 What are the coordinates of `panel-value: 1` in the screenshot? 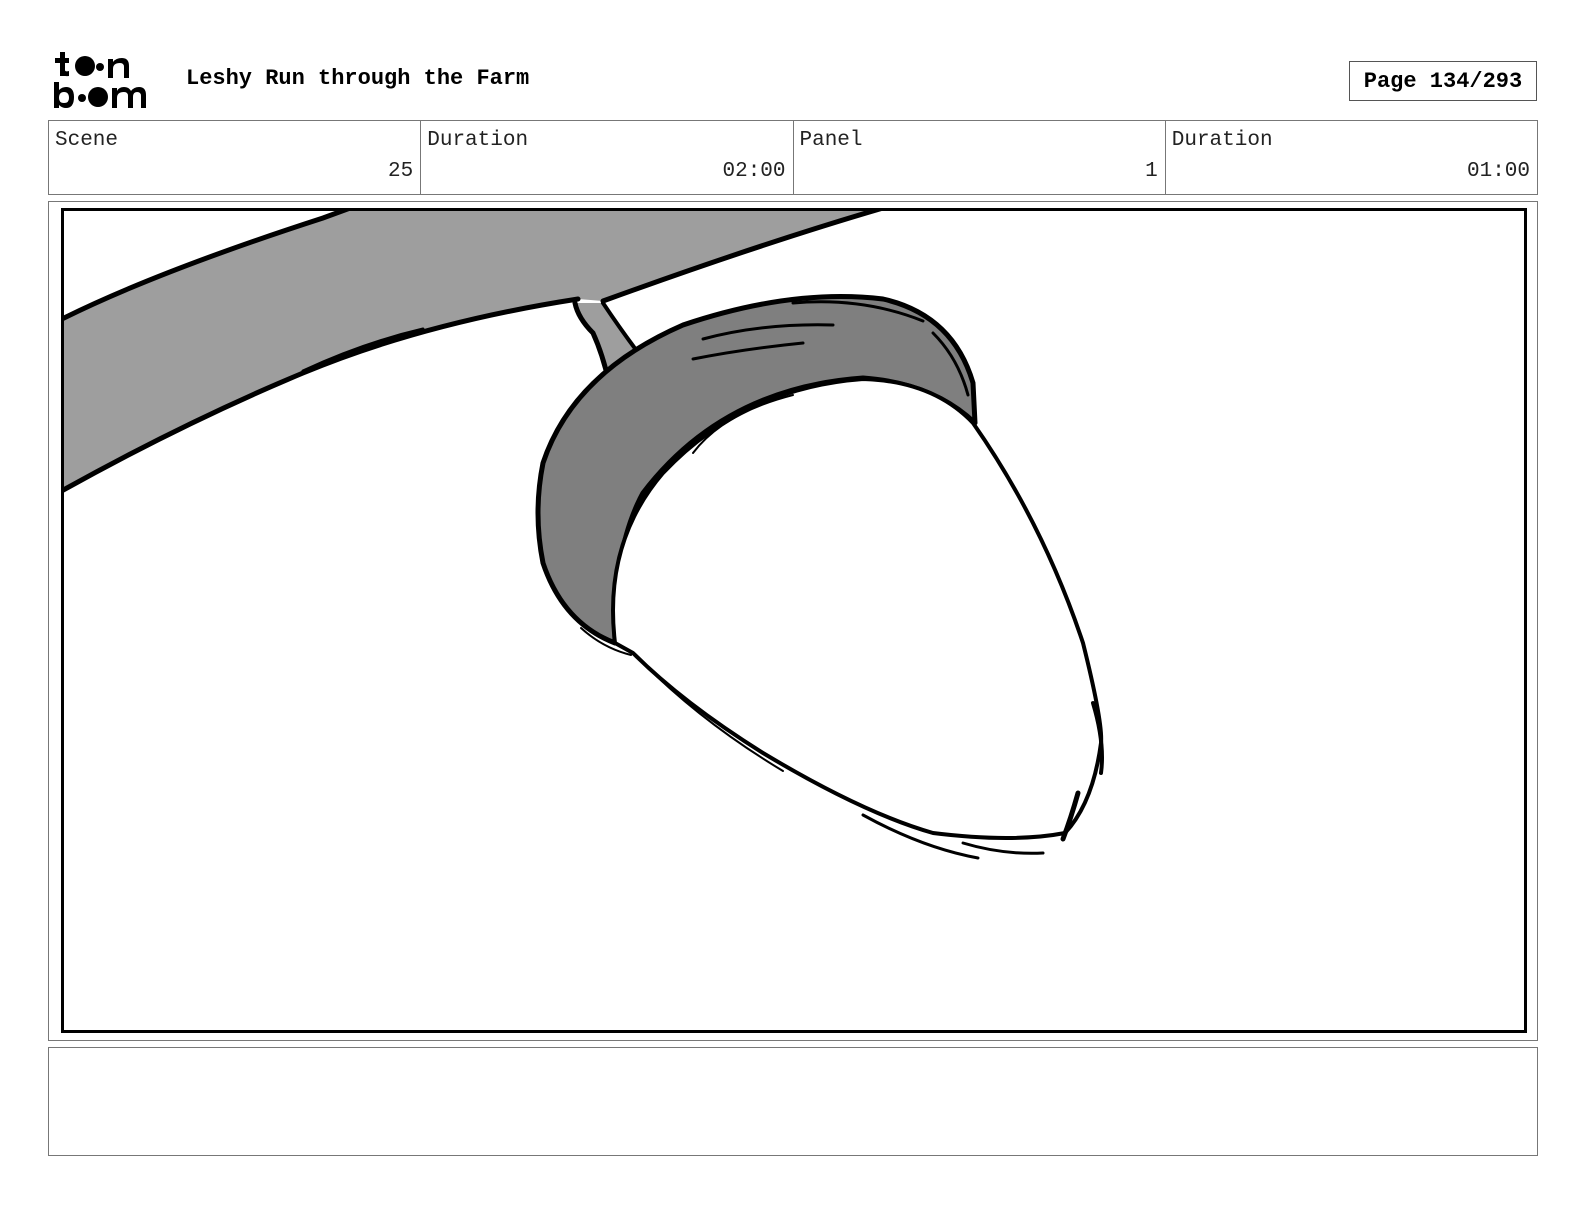 It's located at (1151, 171).